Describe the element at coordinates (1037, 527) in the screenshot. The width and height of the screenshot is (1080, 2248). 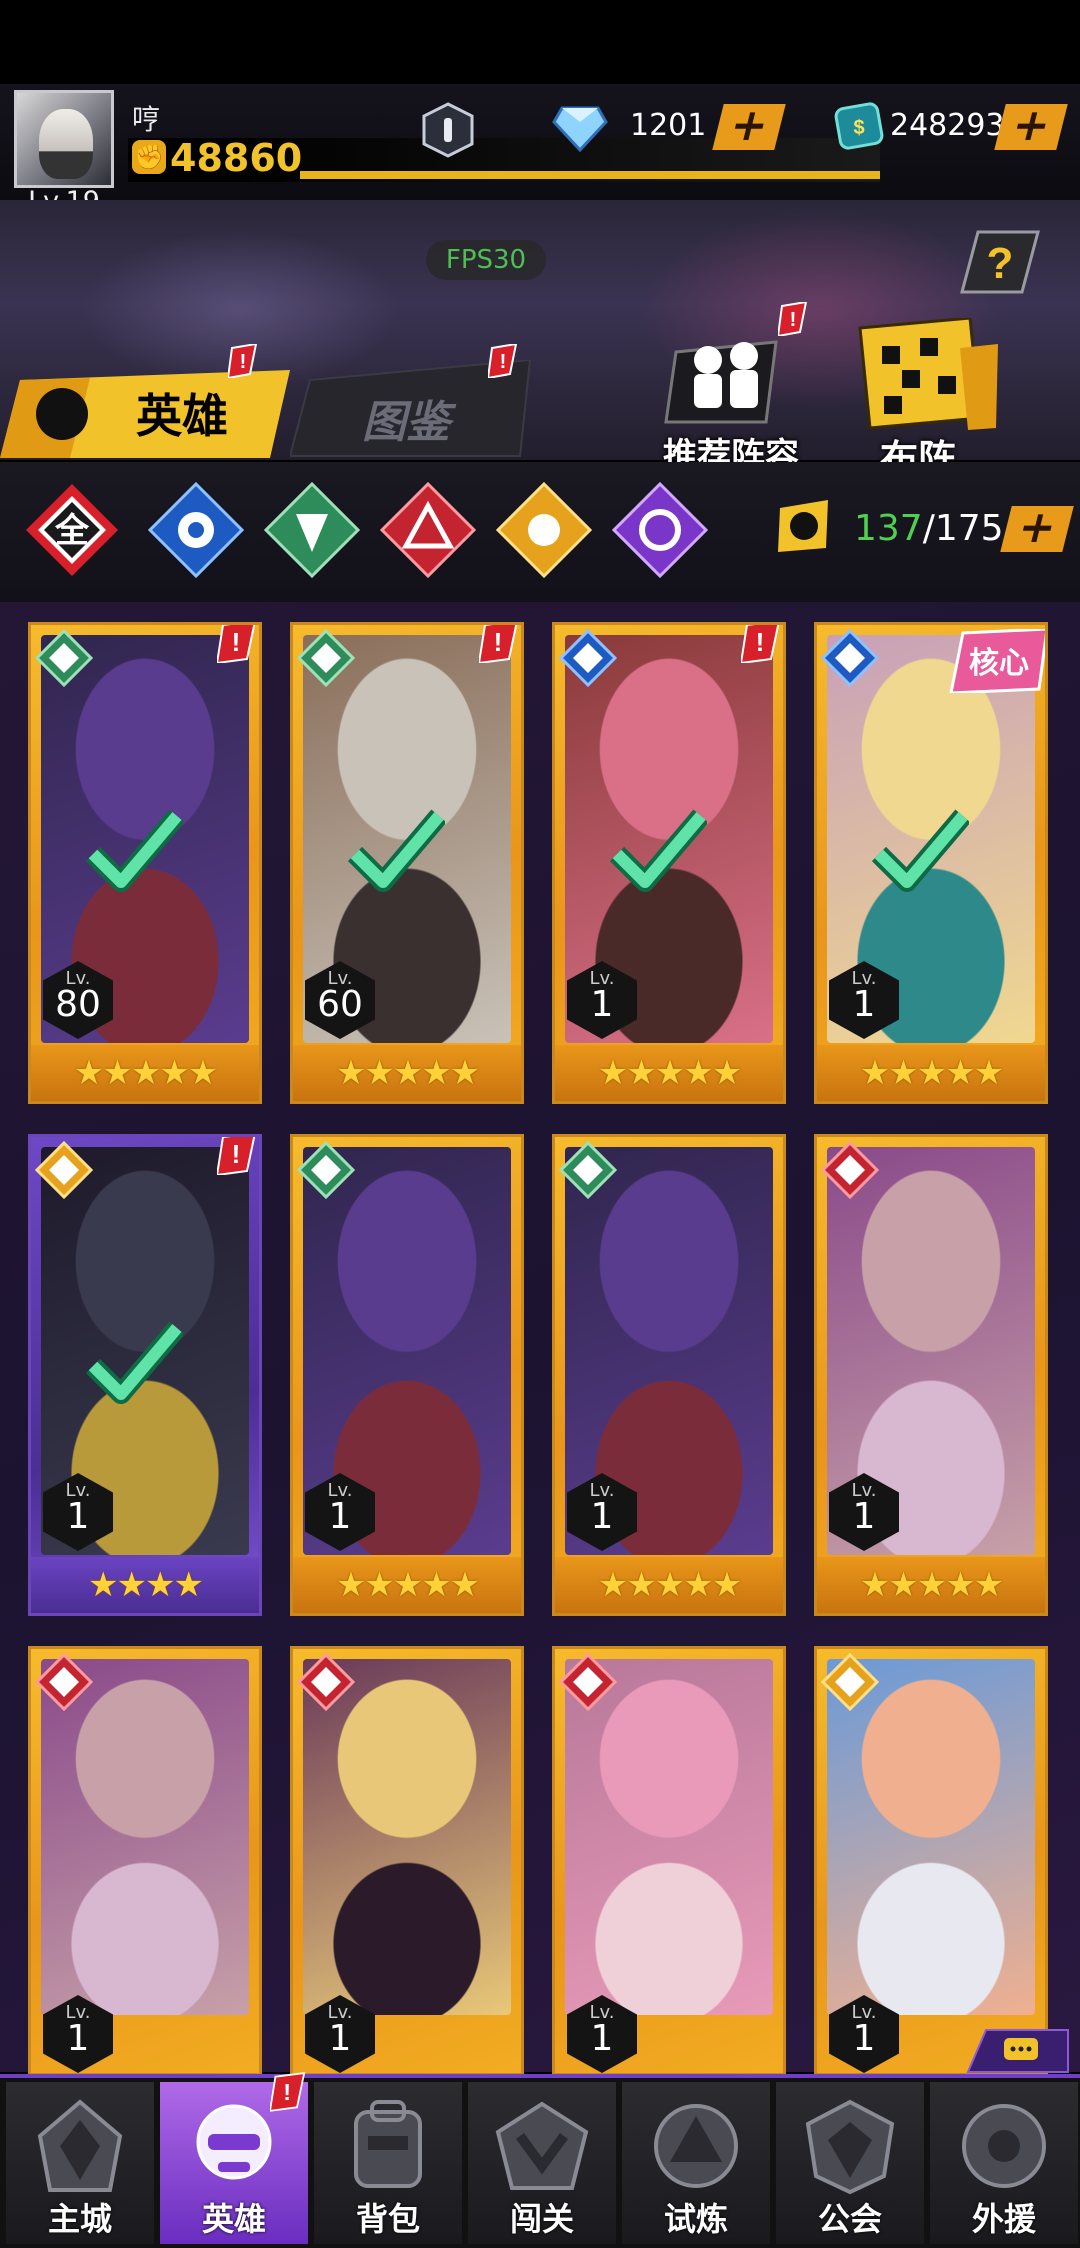
I see `expand-capacity-button: +` at that location.